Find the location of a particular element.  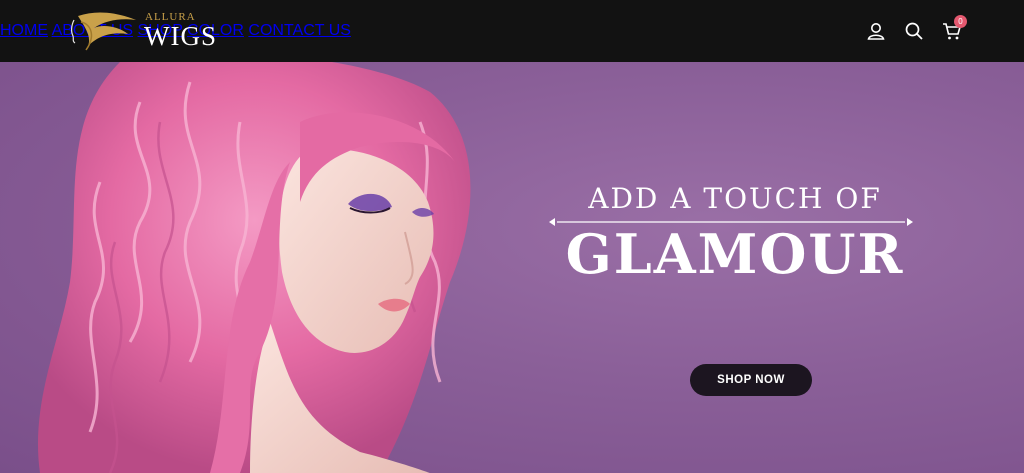

logo: ALLURA WIGS is located at coordinates (146, 31).